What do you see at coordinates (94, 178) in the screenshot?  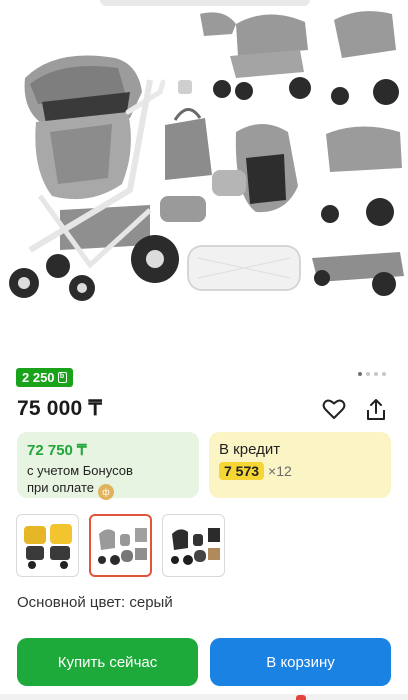 I see `main-stroller-illustration` at bounding box center [94, 178].